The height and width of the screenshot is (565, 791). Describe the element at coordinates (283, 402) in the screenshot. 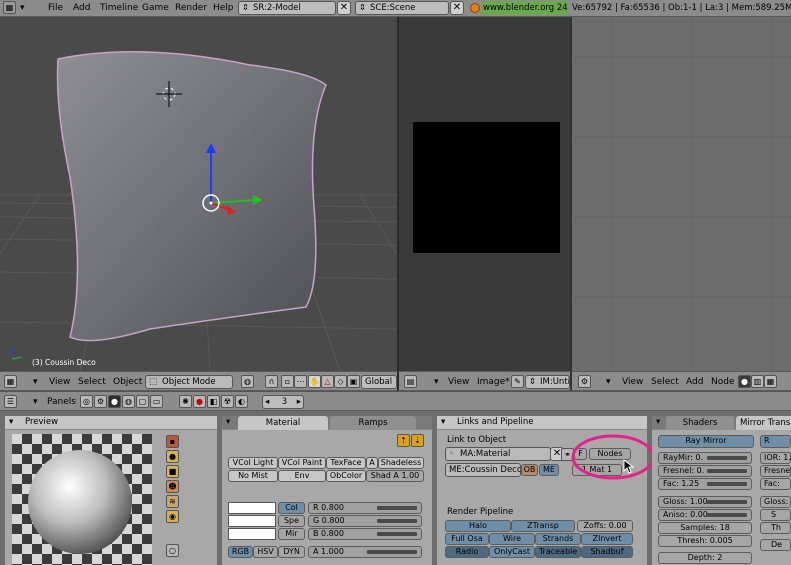

I see `frame-number-field: ◂ 3 ▸` at that location.